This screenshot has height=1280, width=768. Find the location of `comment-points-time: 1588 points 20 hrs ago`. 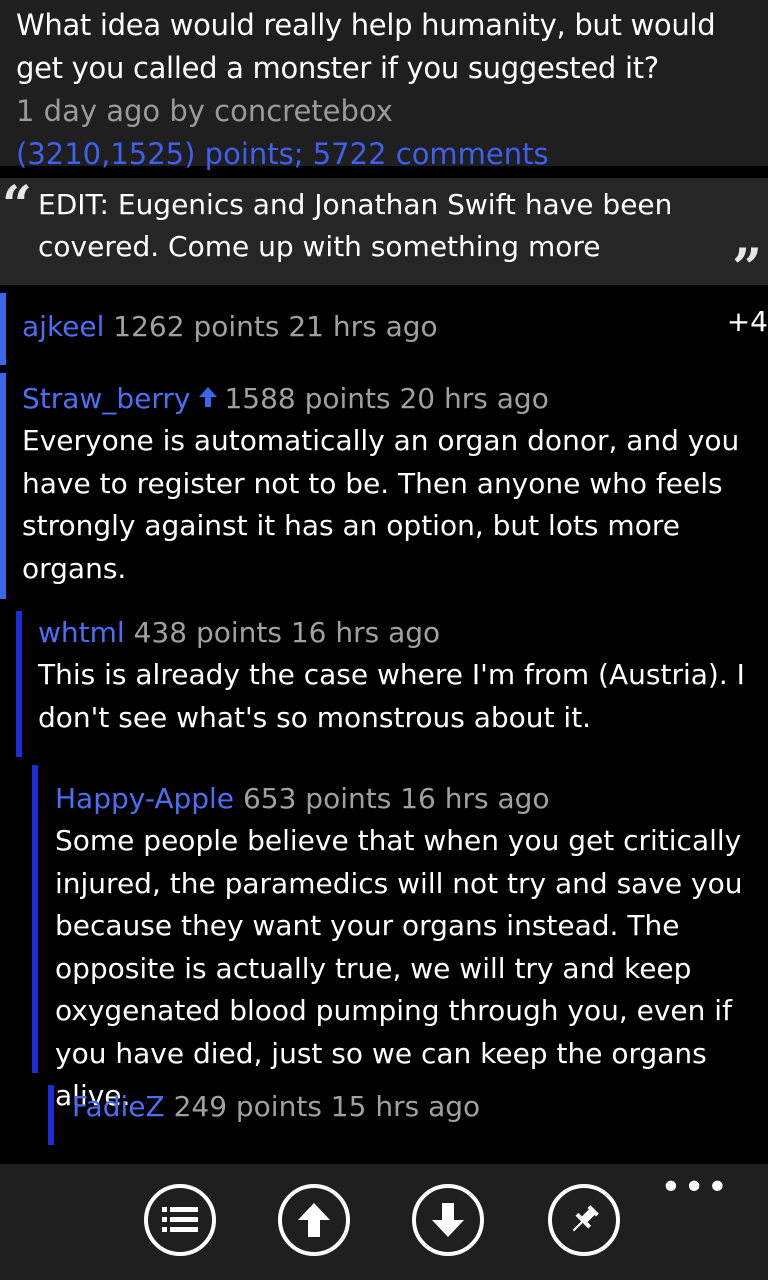

comment-points-time: 1588 points 20 hrs ago is located at coordinates (386, 398).